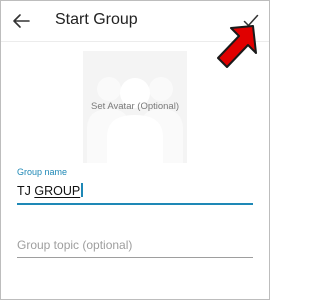 The width and height of the screenshot is (320, 300). I want to click on page-title: Start Group, so click(96, 19).